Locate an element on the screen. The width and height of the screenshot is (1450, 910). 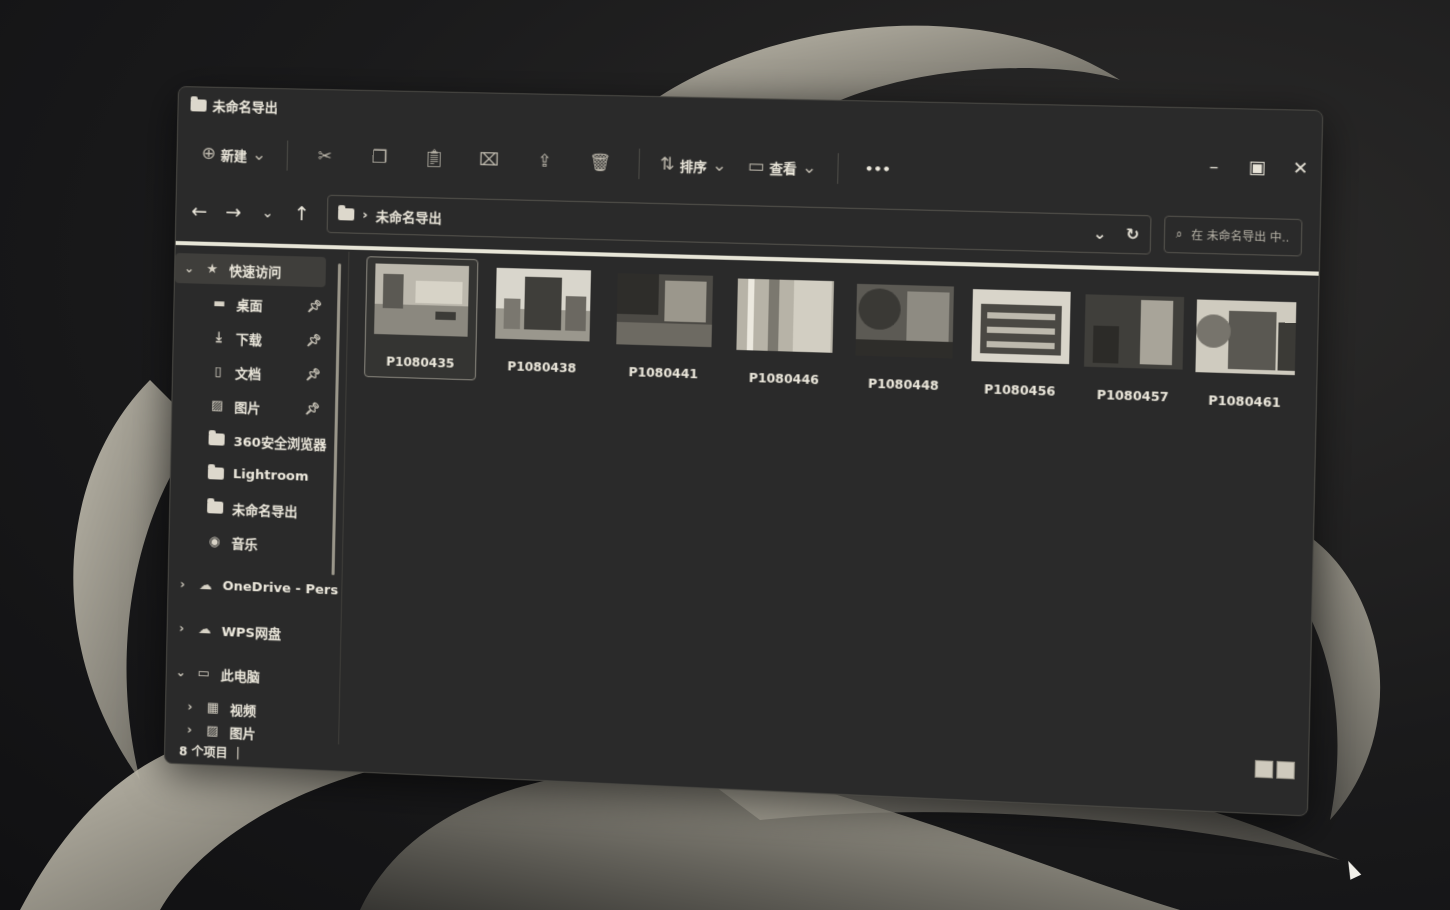
file-item: P1080448 is located at coordinates (904, 339).